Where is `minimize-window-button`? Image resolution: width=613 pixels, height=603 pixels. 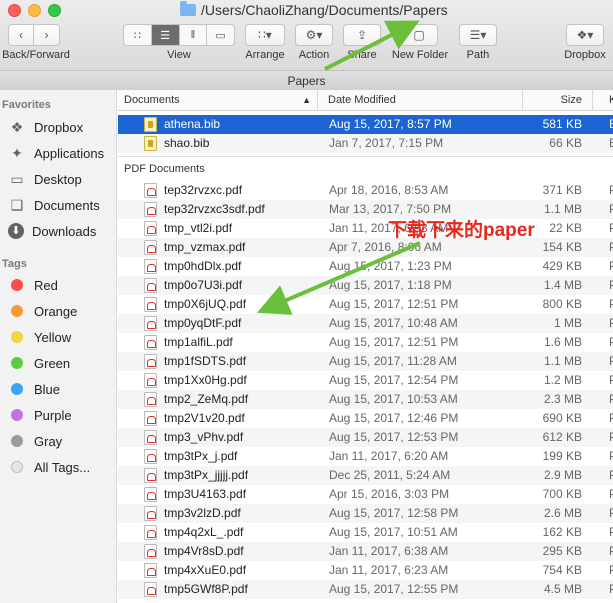 minimize-window-button is located at coordinates (34, 10).